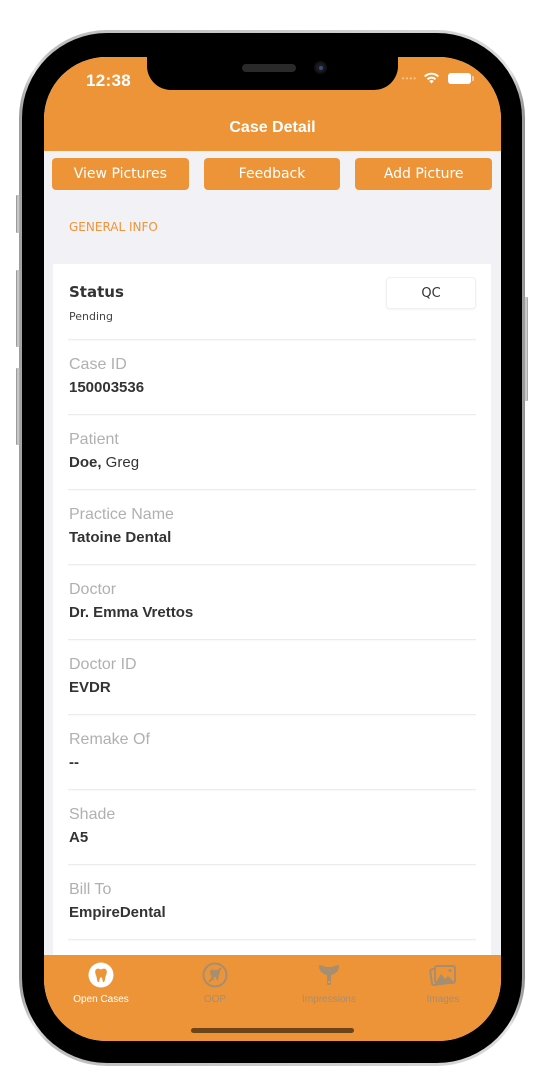 This screenshot has height=1090, width=542. I want to click on field-row-case-id: Case ID 150003536, so click(272, 377).